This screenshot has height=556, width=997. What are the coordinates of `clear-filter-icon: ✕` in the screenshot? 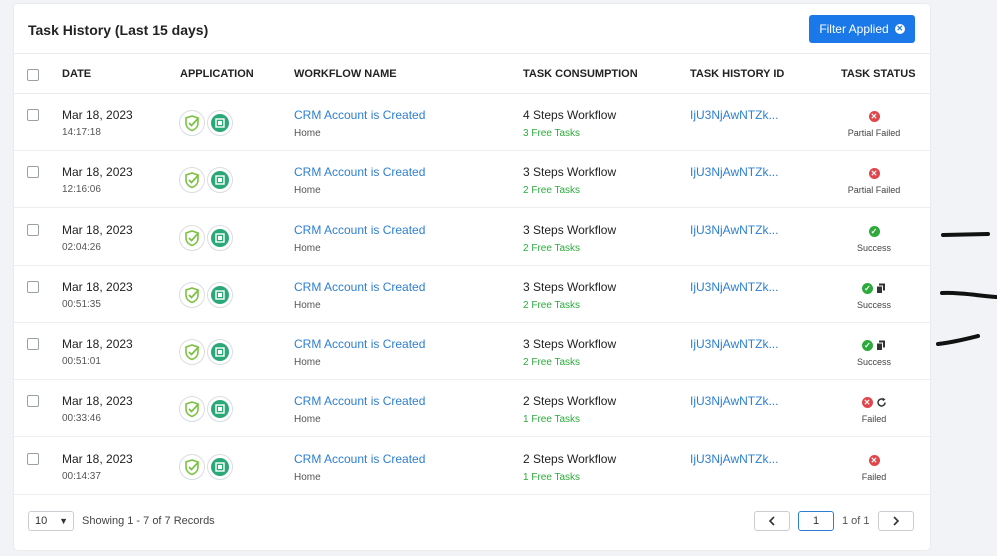 It's located at (899, 29).